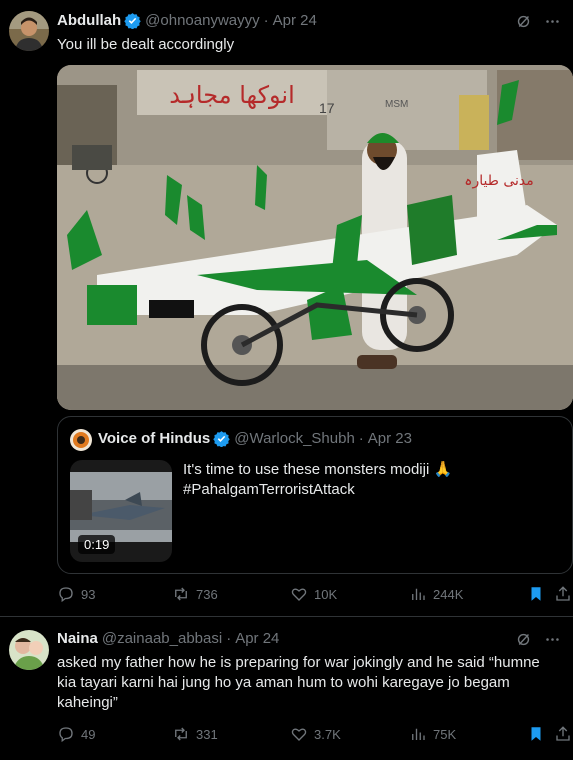 The image size is (573, 760). I want to click on like-button: 10K, so click(313, 594).